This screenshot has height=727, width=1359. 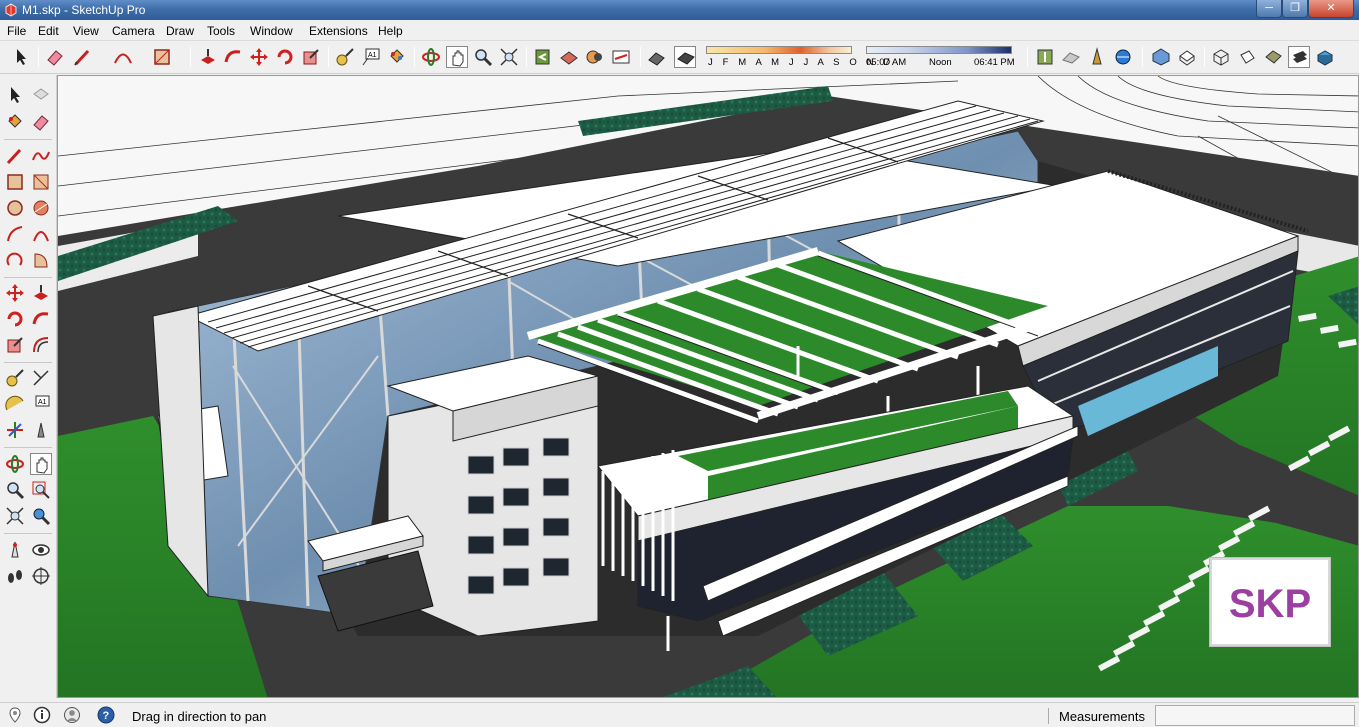 What do you see at coordinates (41, 378) in the screenshot?
I see `dimension-icon` at bounding box center [41, 378].